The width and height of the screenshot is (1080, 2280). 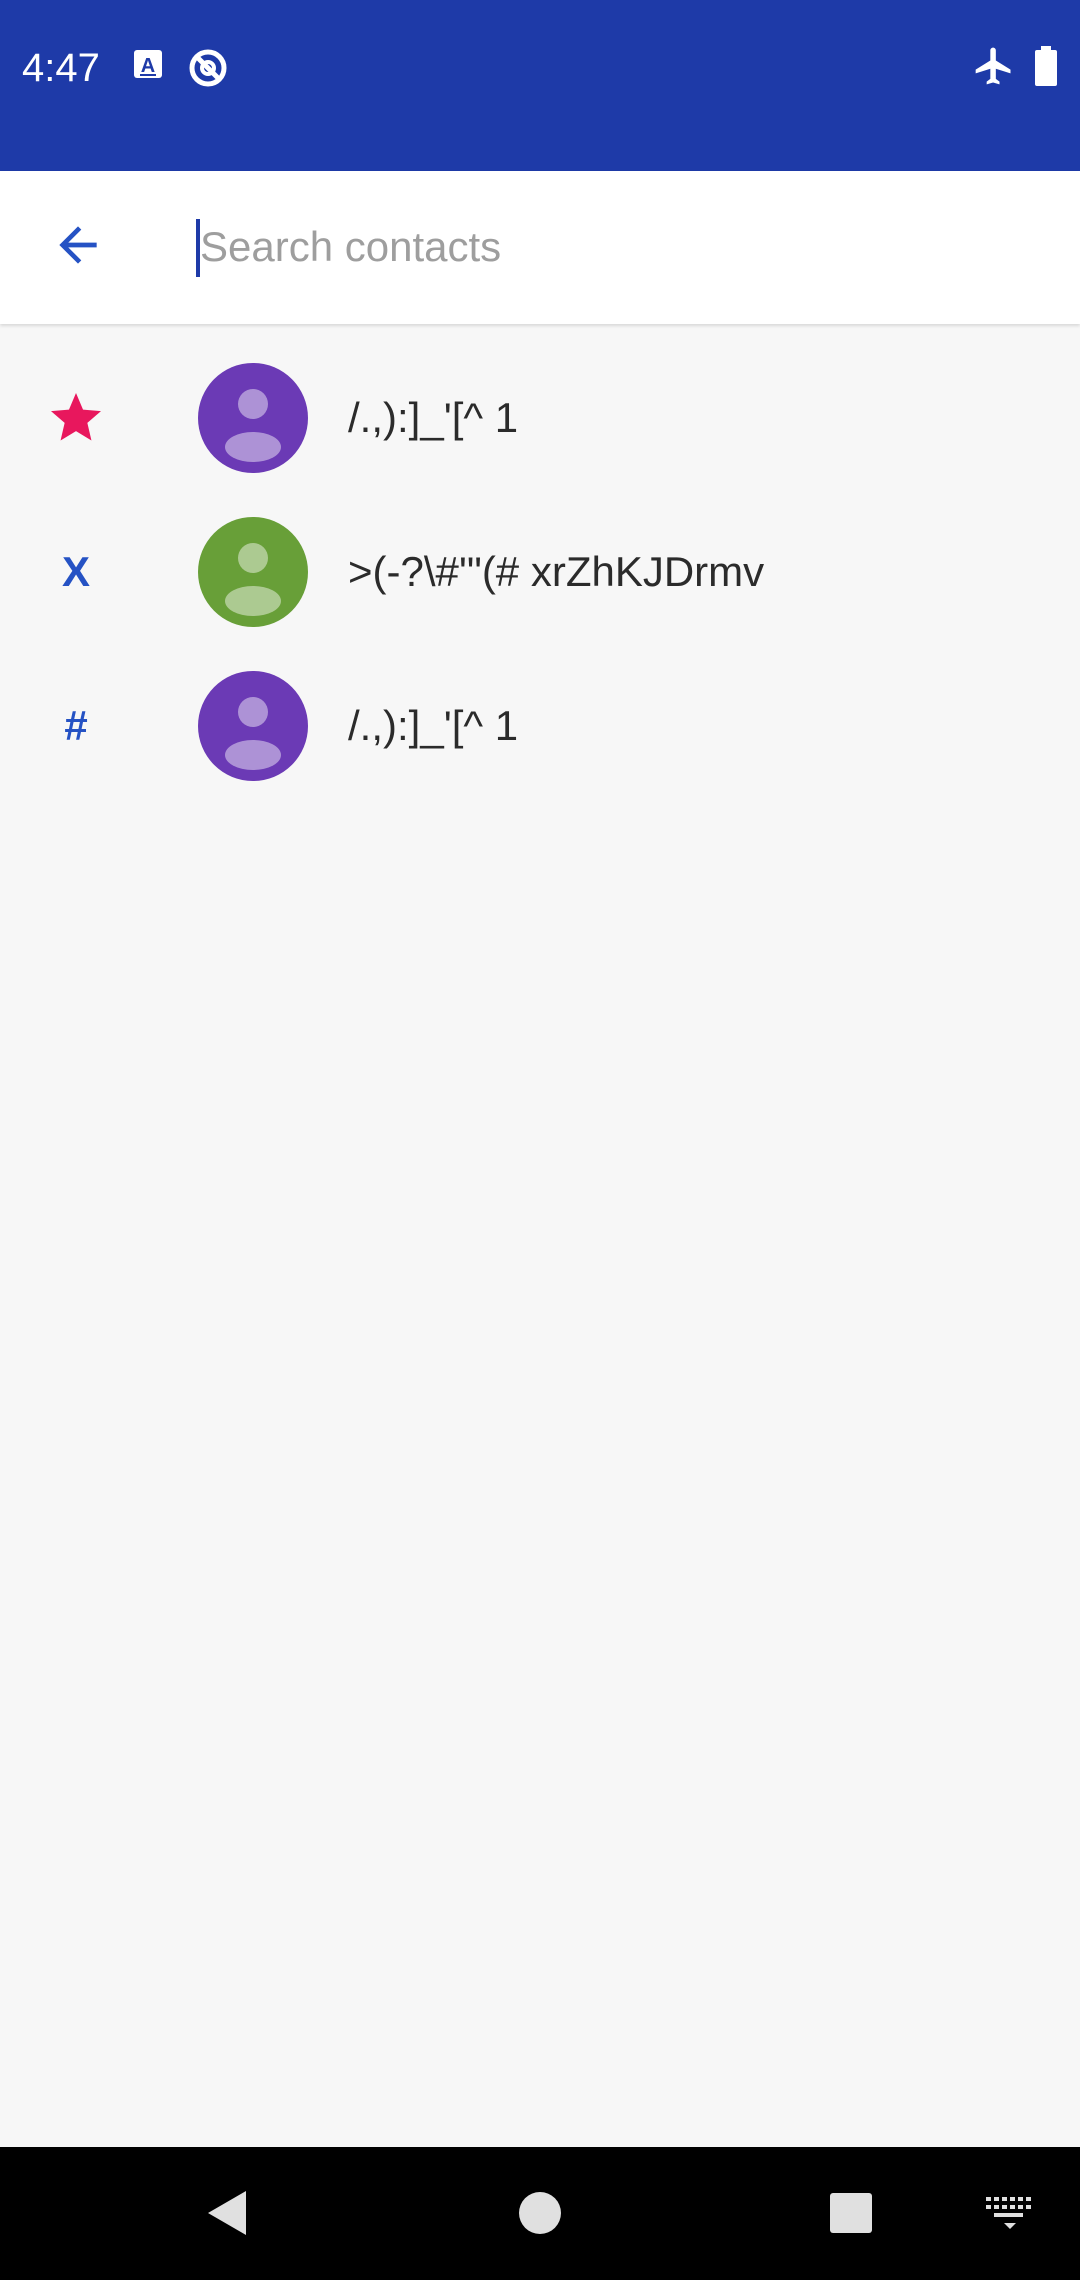 I want to click on a-keyboard-icon: A, so click(x=152, y=68).